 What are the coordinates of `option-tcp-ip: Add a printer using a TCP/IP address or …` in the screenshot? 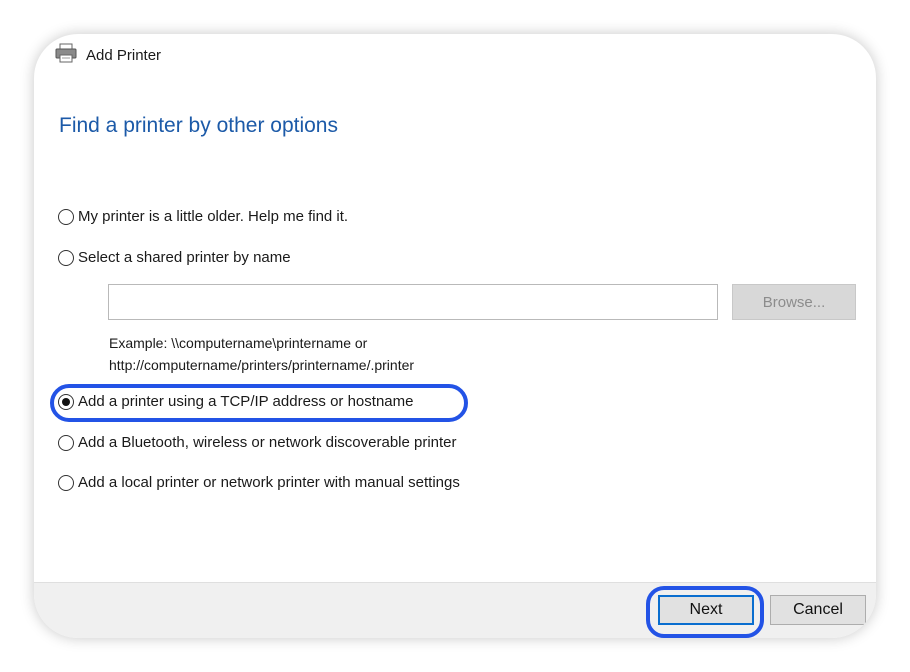 It's located at (235, 401).